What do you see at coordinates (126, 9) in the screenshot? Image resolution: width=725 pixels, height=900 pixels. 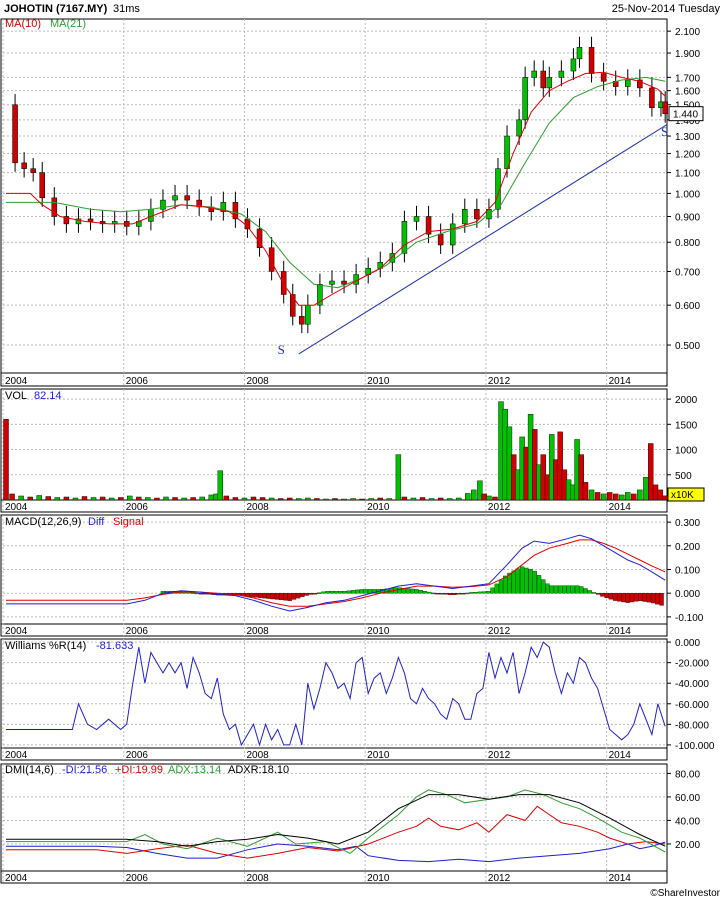 I see `render-time-label: 31ms` at bounding box center [126, 9].